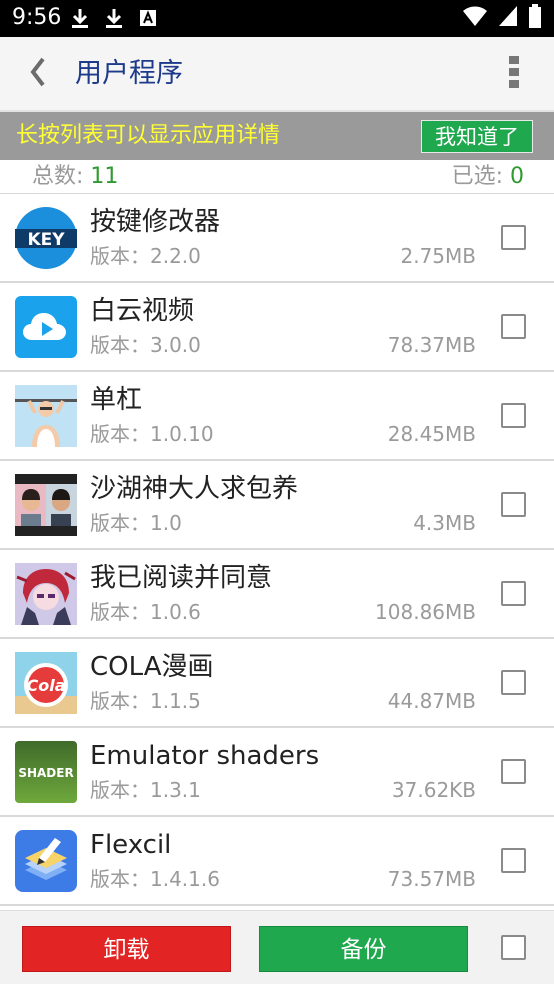 This screenshot has width=554, height=984. I want to click on app-row-cloud-video: 白云视频 版本：3.0.0 78.37MB, so click(277, 327).